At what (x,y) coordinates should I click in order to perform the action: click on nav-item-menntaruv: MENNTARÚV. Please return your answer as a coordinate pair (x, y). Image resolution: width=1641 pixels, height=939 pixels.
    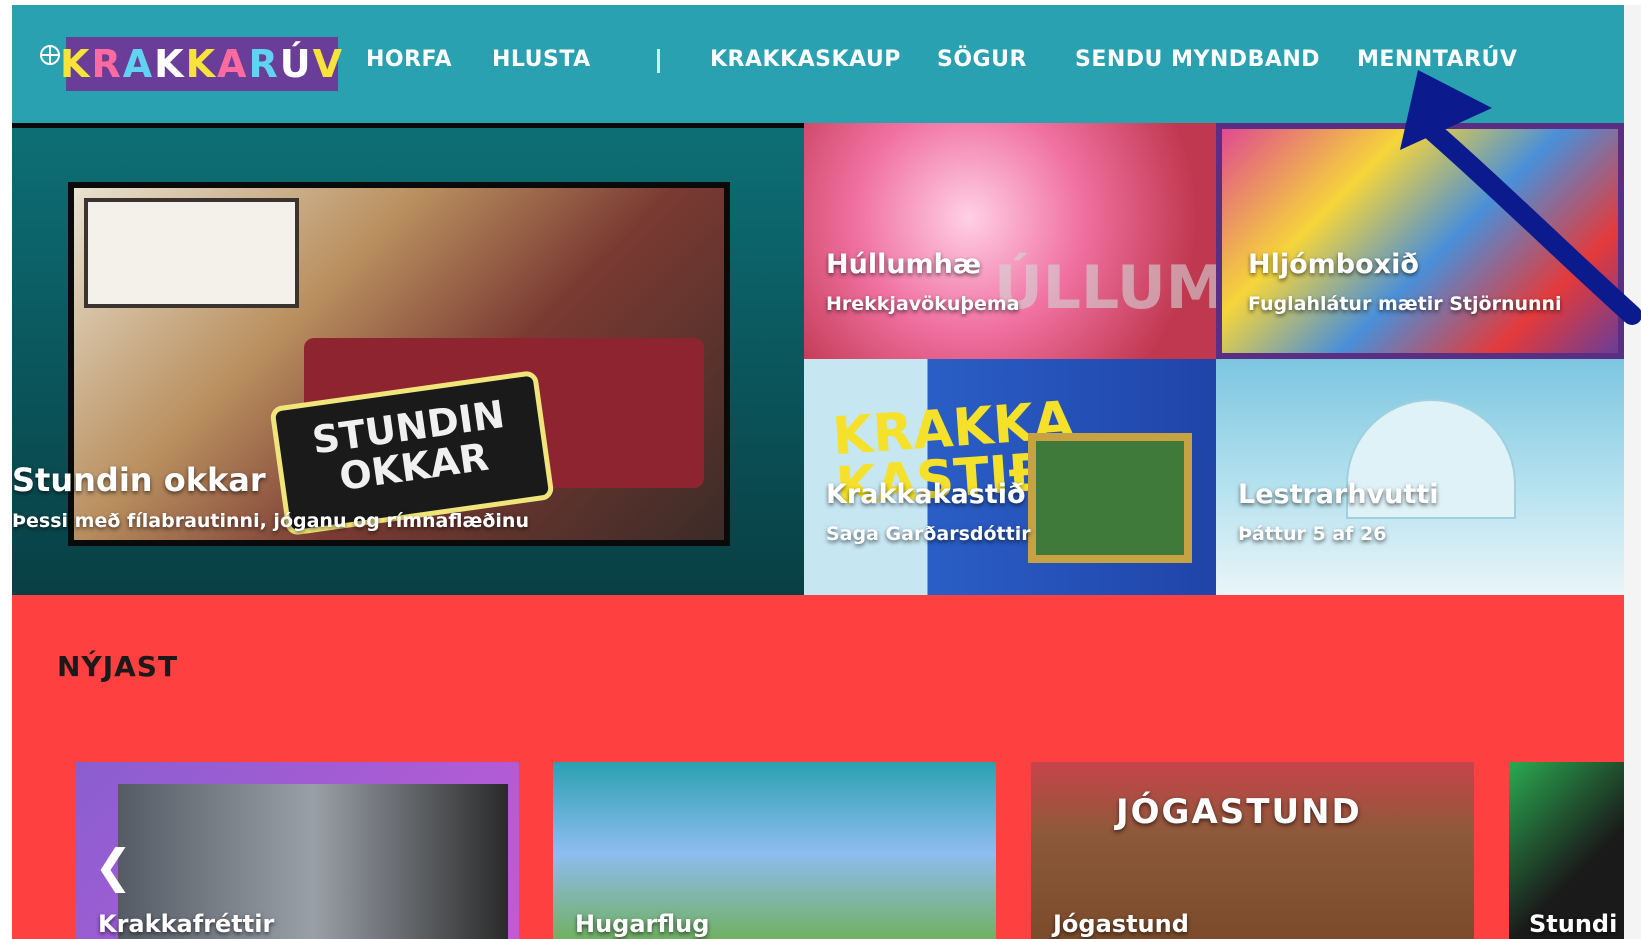
    Looking at the image, I should click on (1437, 59).